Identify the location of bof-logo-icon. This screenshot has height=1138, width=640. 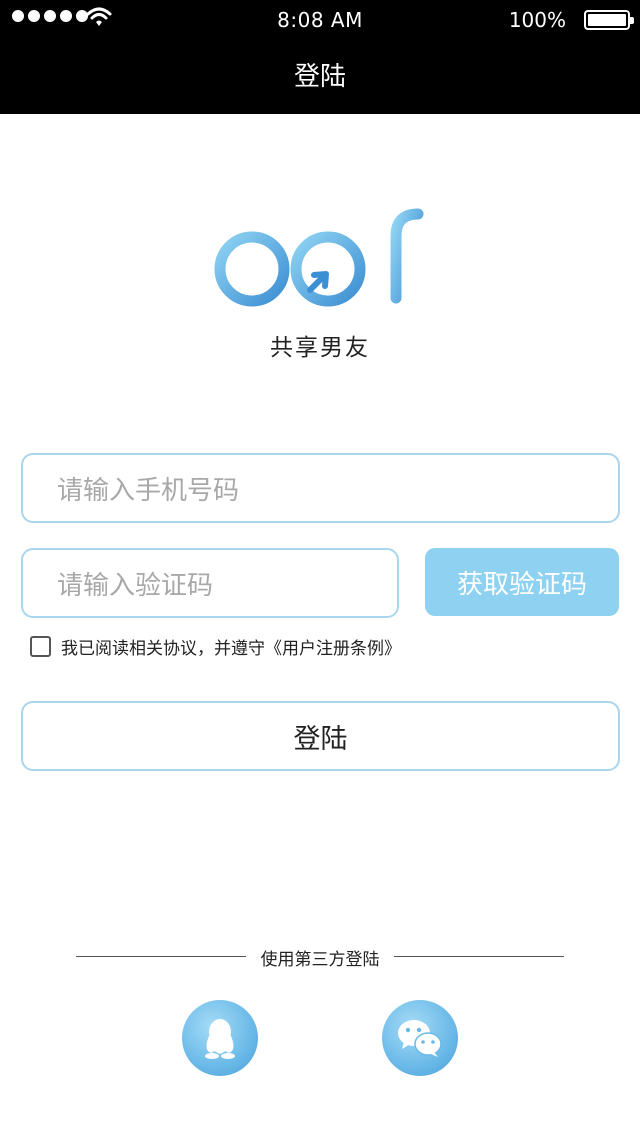
(323, 255).